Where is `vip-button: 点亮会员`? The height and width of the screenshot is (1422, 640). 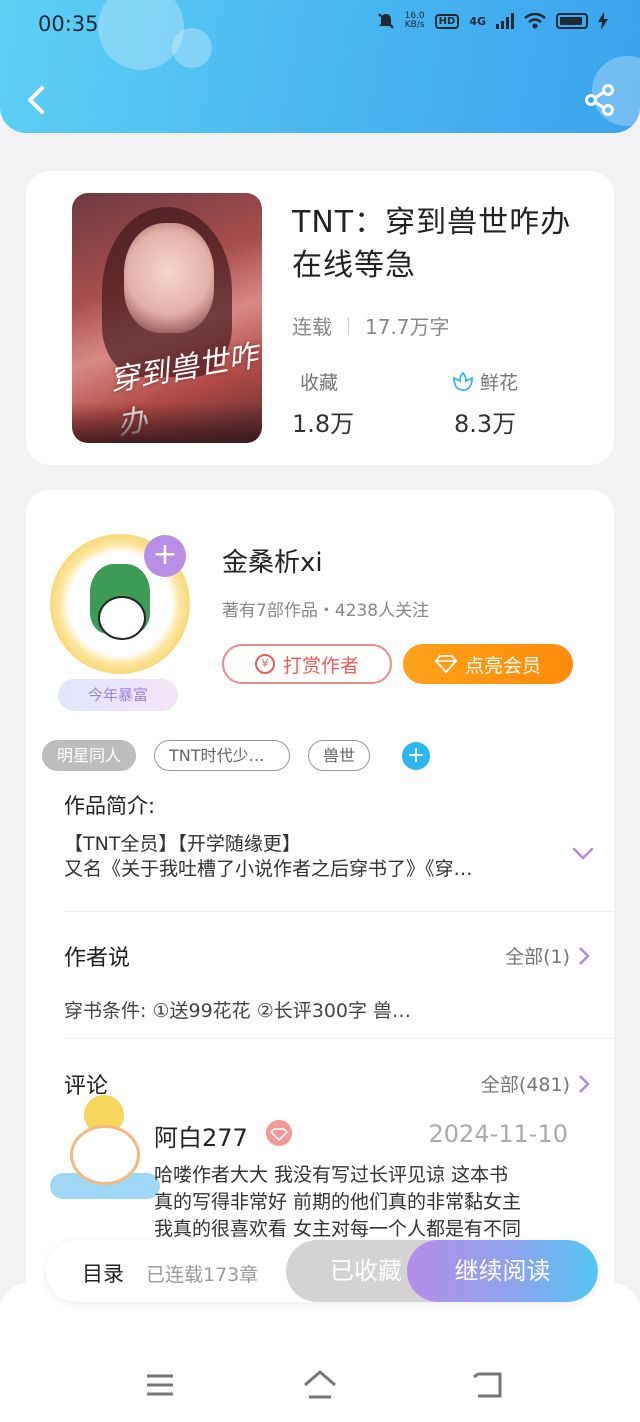 vip-button: 点亮会员 is located at coordinates (488, 664).